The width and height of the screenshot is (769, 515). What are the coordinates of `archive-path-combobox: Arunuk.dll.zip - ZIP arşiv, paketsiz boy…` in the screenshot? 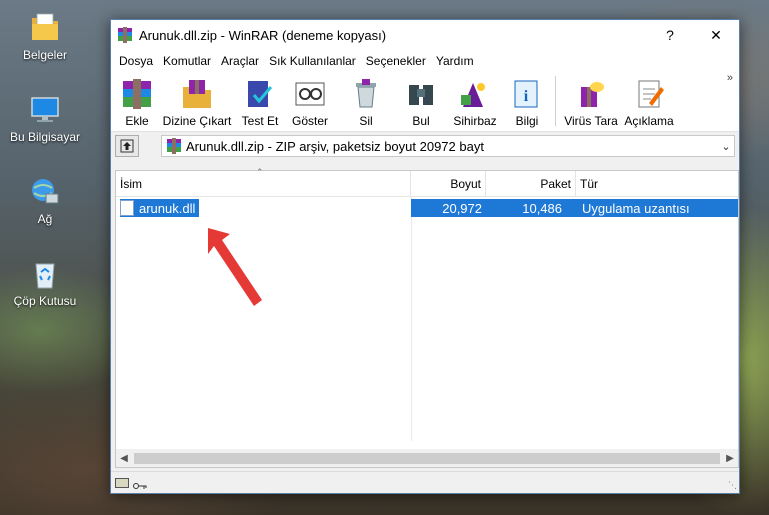 It's located at (448, 146).